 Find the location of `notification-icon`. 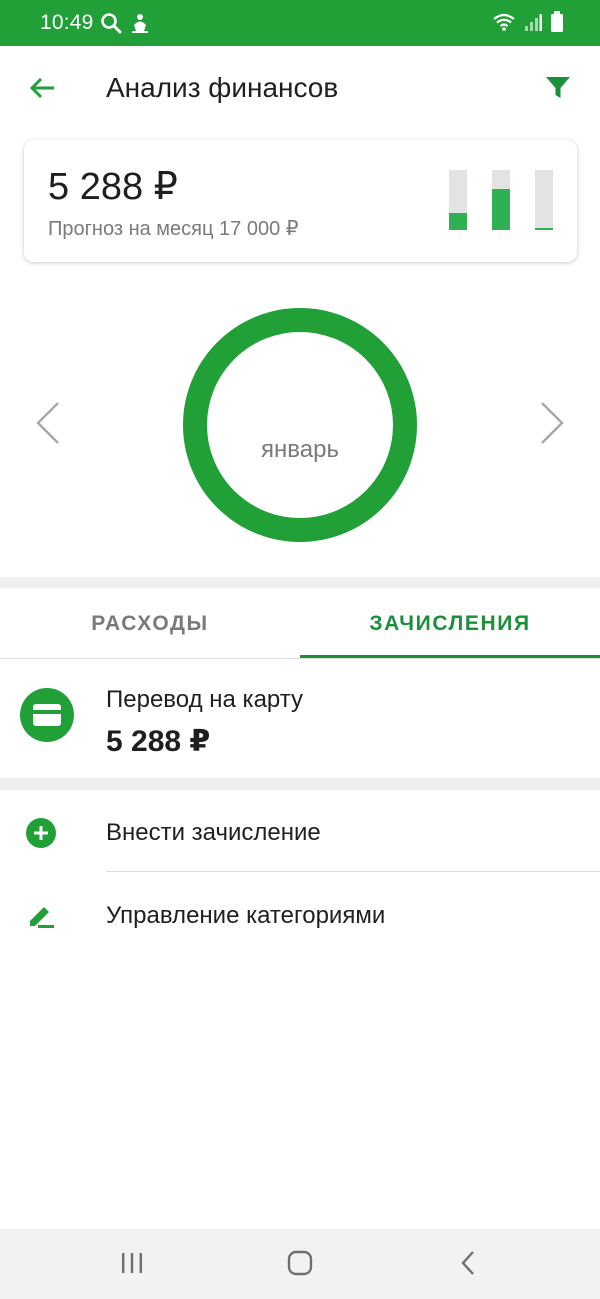

notification-icon is located at coordinates (140, 25).